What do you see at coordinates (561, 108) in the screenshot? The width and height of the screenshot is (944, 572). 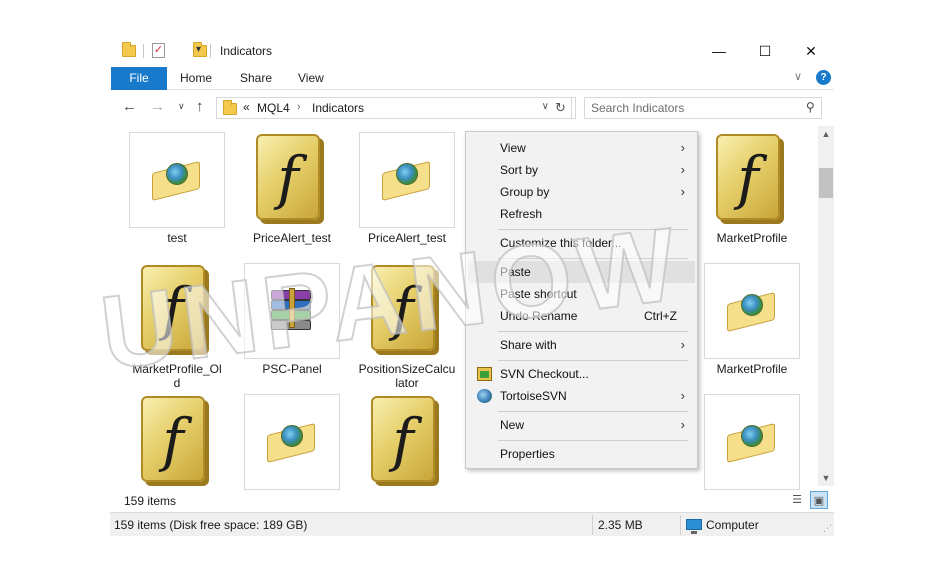 I see `refresh-button: ↻` at bounding box center [561, 108].